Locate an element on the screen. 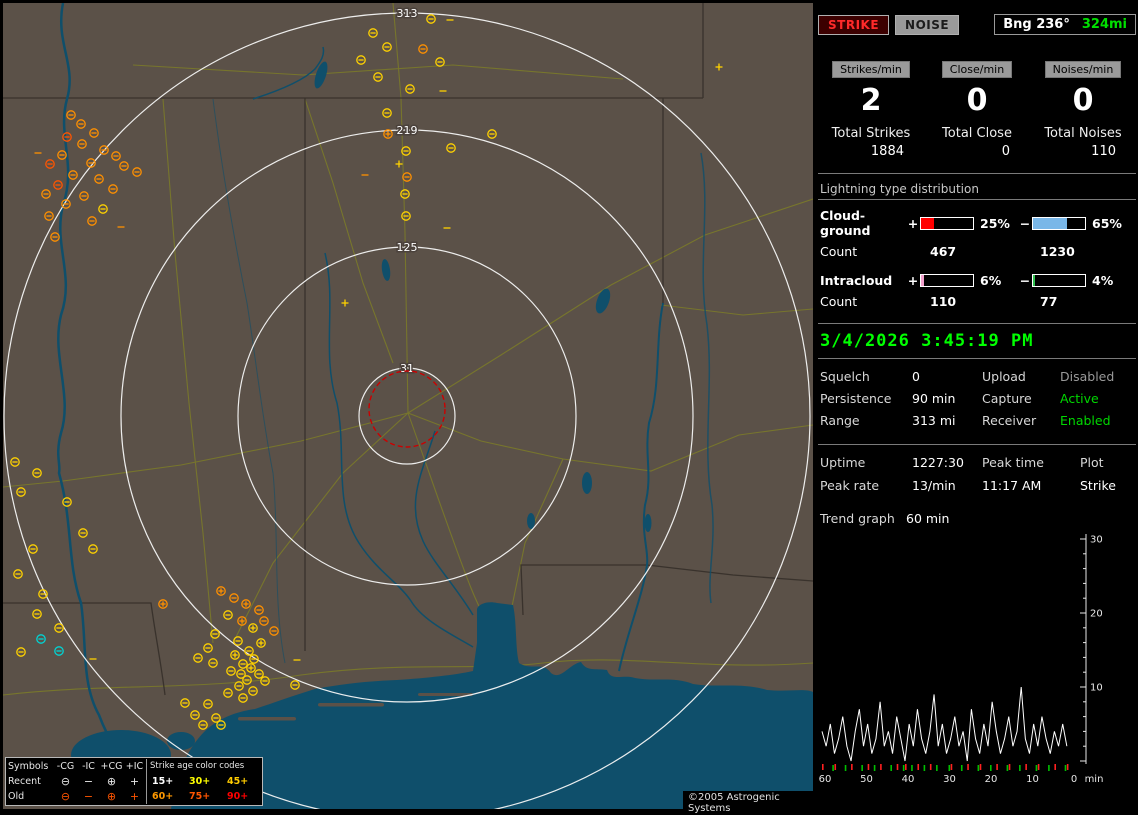  setting-cell: Range is located at coordinates (840, 420).